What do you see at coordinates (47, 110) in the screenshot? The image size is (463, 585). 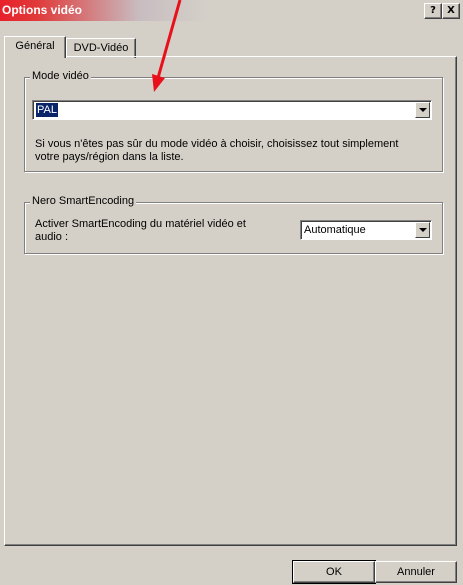 I see `video-mode-value: PAL` at bounding box center [47, 110].